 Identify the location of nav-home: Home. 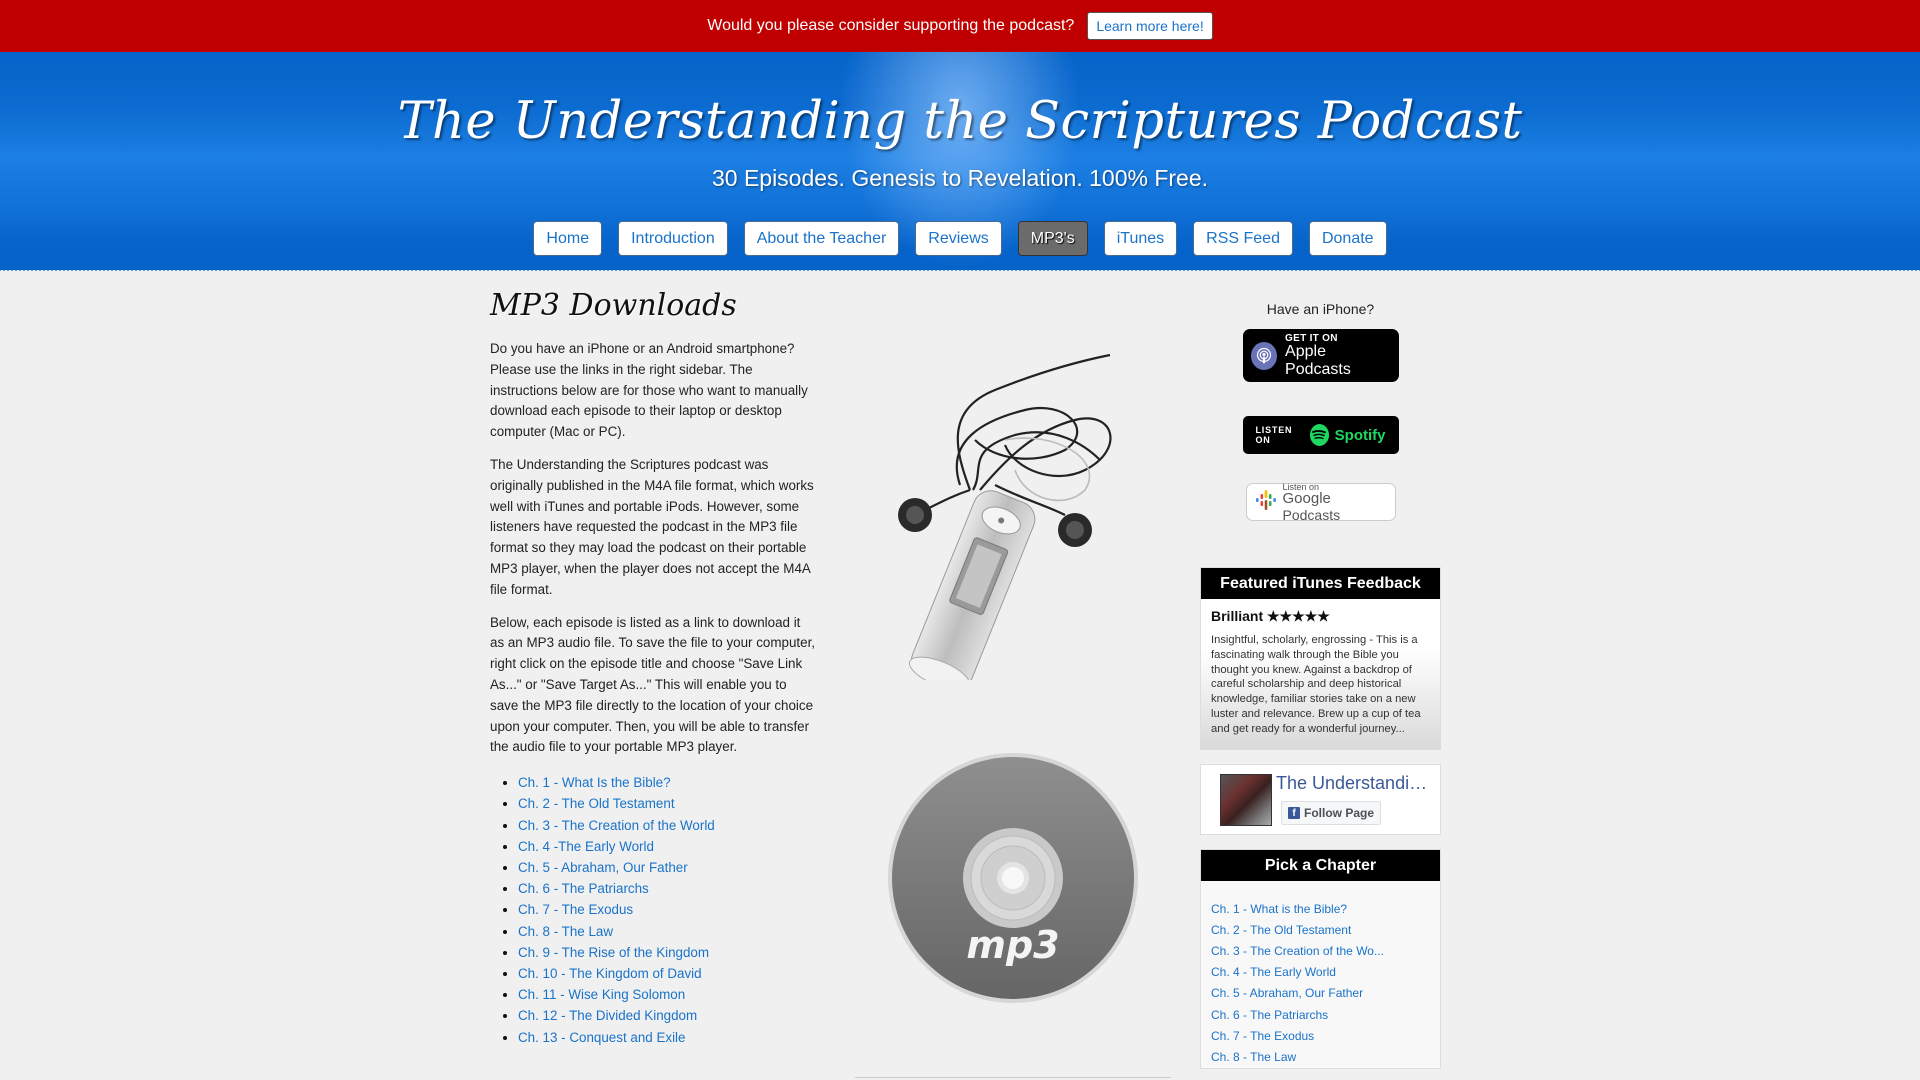
(568, 238).